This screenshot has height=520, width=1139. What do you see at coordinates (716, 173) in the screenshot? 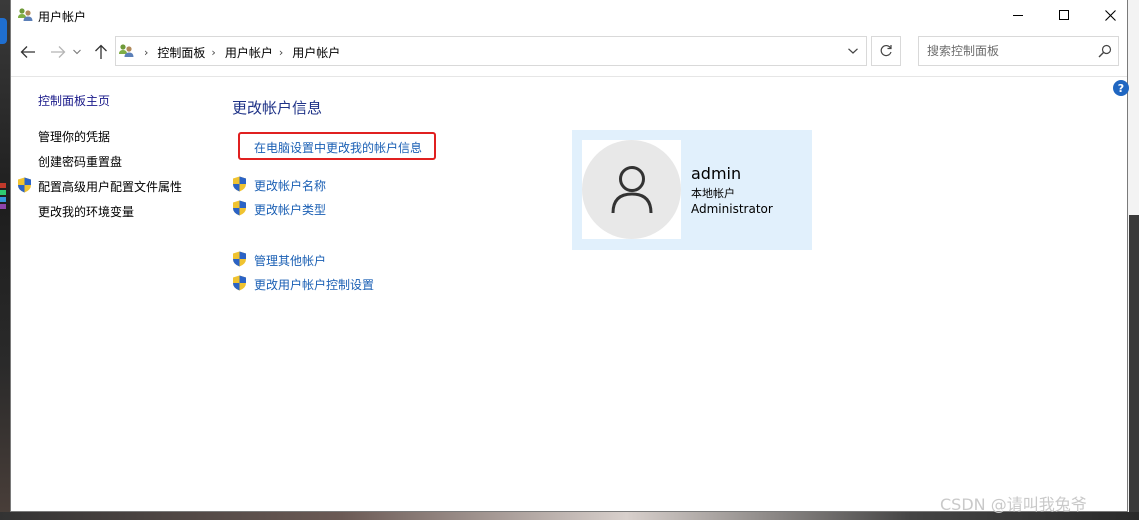
I see `account-name: admin` at bounding box center [716, 173].